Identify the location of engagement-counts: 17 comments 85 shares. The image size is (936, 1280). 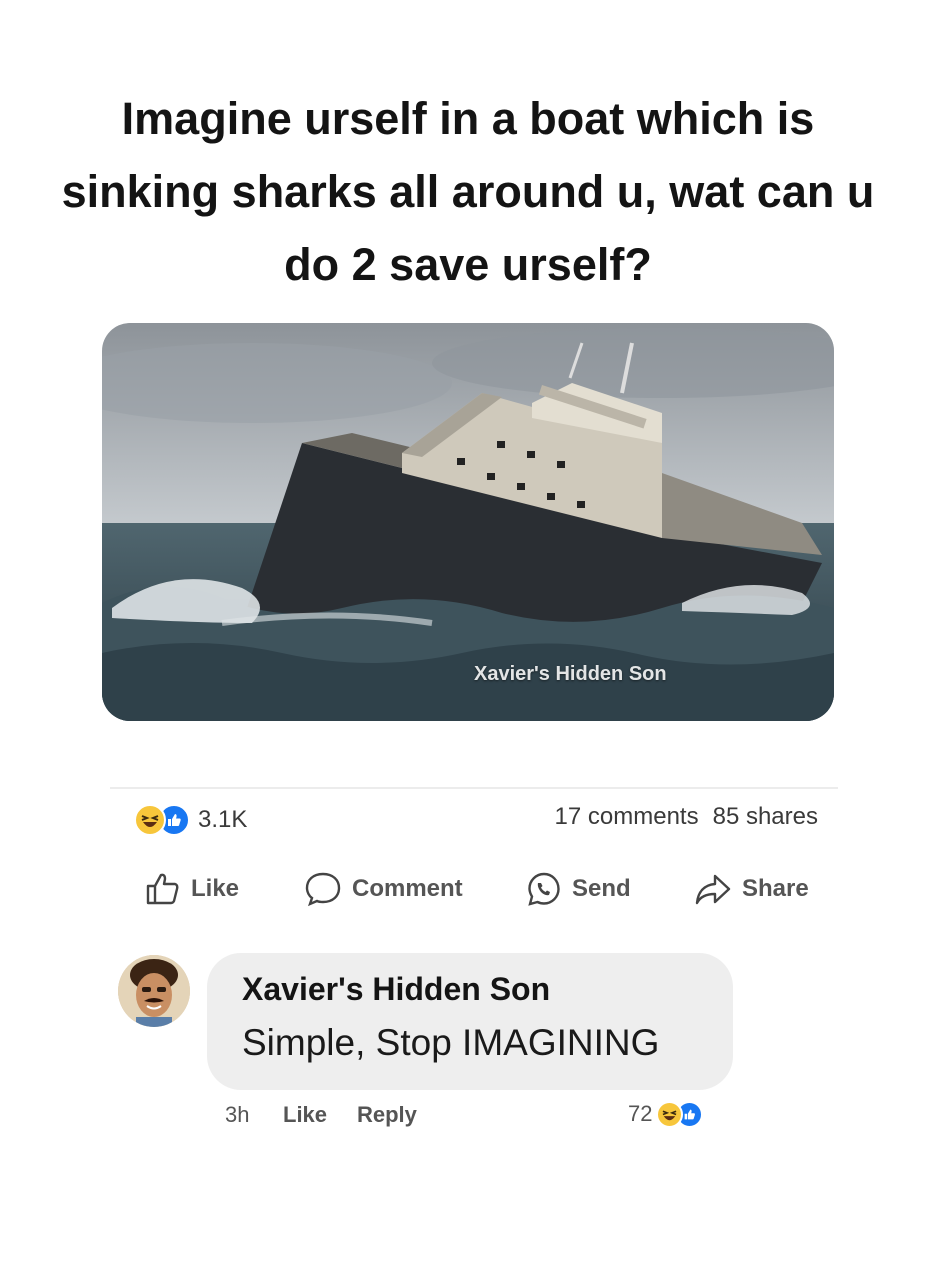
(686, 817).